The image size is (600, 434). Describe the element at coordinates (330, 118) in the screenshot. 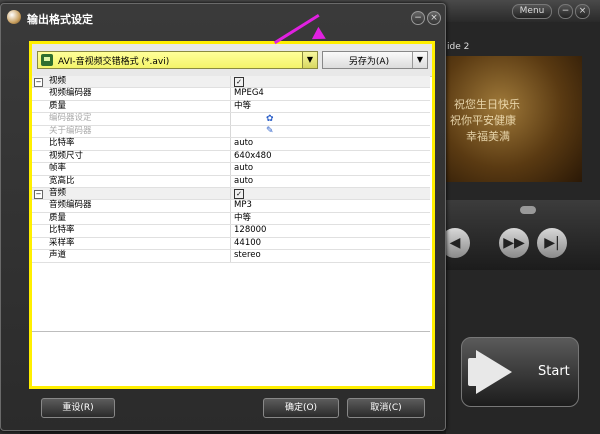

I see `setting-value: ✿` at that location.